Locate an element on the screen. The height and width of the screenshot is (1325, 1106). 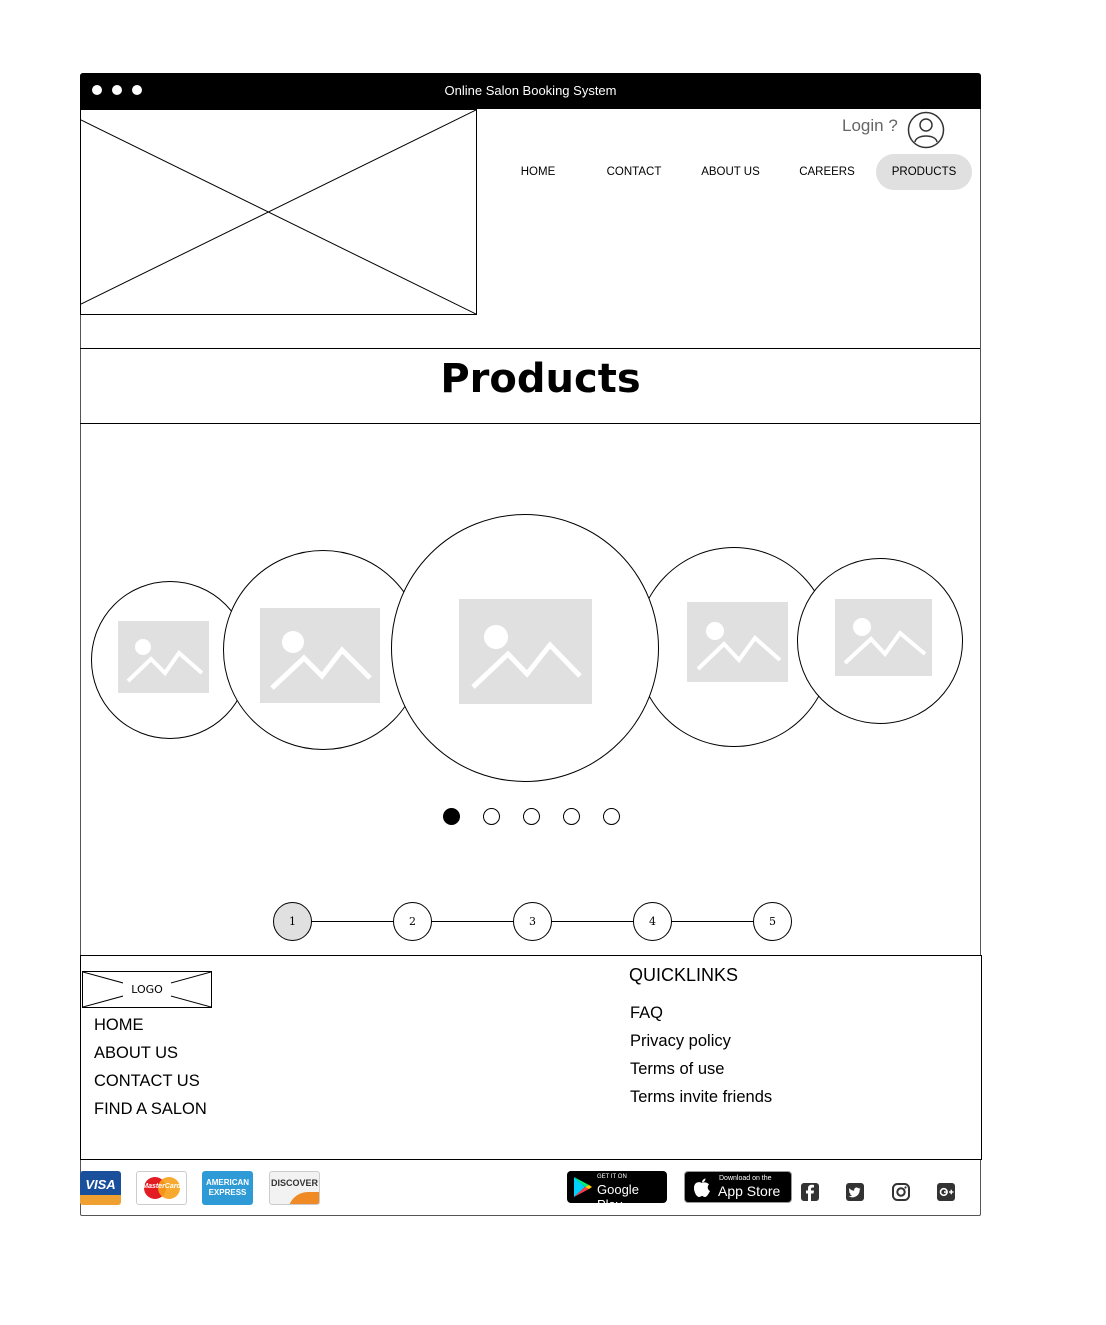
quicklink-privacy-policy: Privacy policy is located at coordinates (680, 1041).